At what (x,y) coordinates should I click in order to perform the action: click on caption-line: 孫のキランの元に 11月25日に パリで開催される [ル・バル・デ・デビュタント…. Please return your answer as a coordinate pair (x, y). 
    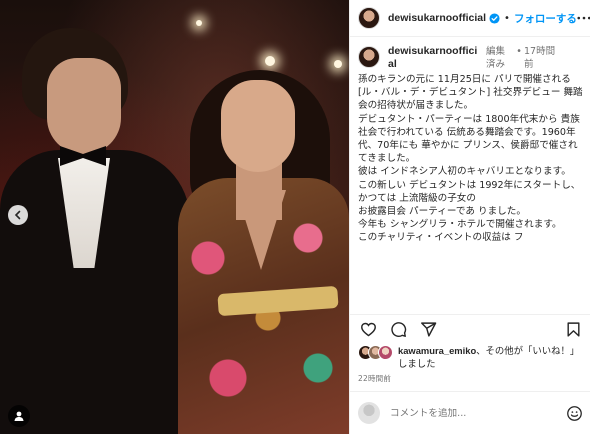
    Looking at the image, I should click on (470, 93).